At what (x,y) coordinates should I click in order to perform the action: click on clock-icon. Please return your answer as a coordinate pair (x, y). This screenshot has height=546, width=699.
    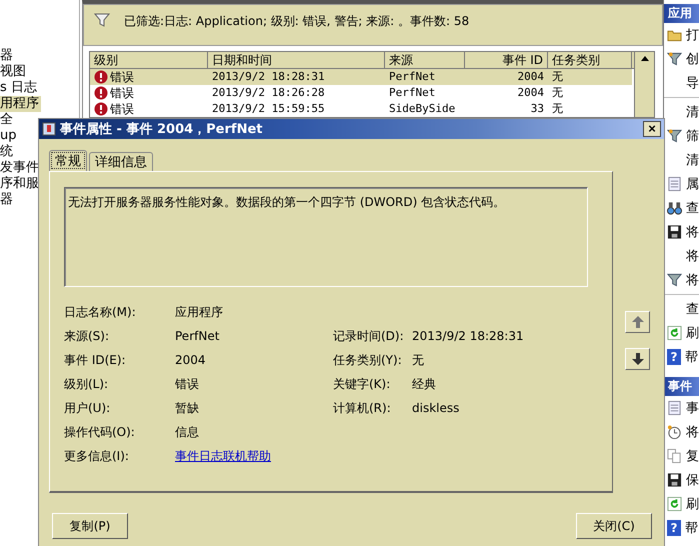
    Looking at the image, I should click on (674, 432).